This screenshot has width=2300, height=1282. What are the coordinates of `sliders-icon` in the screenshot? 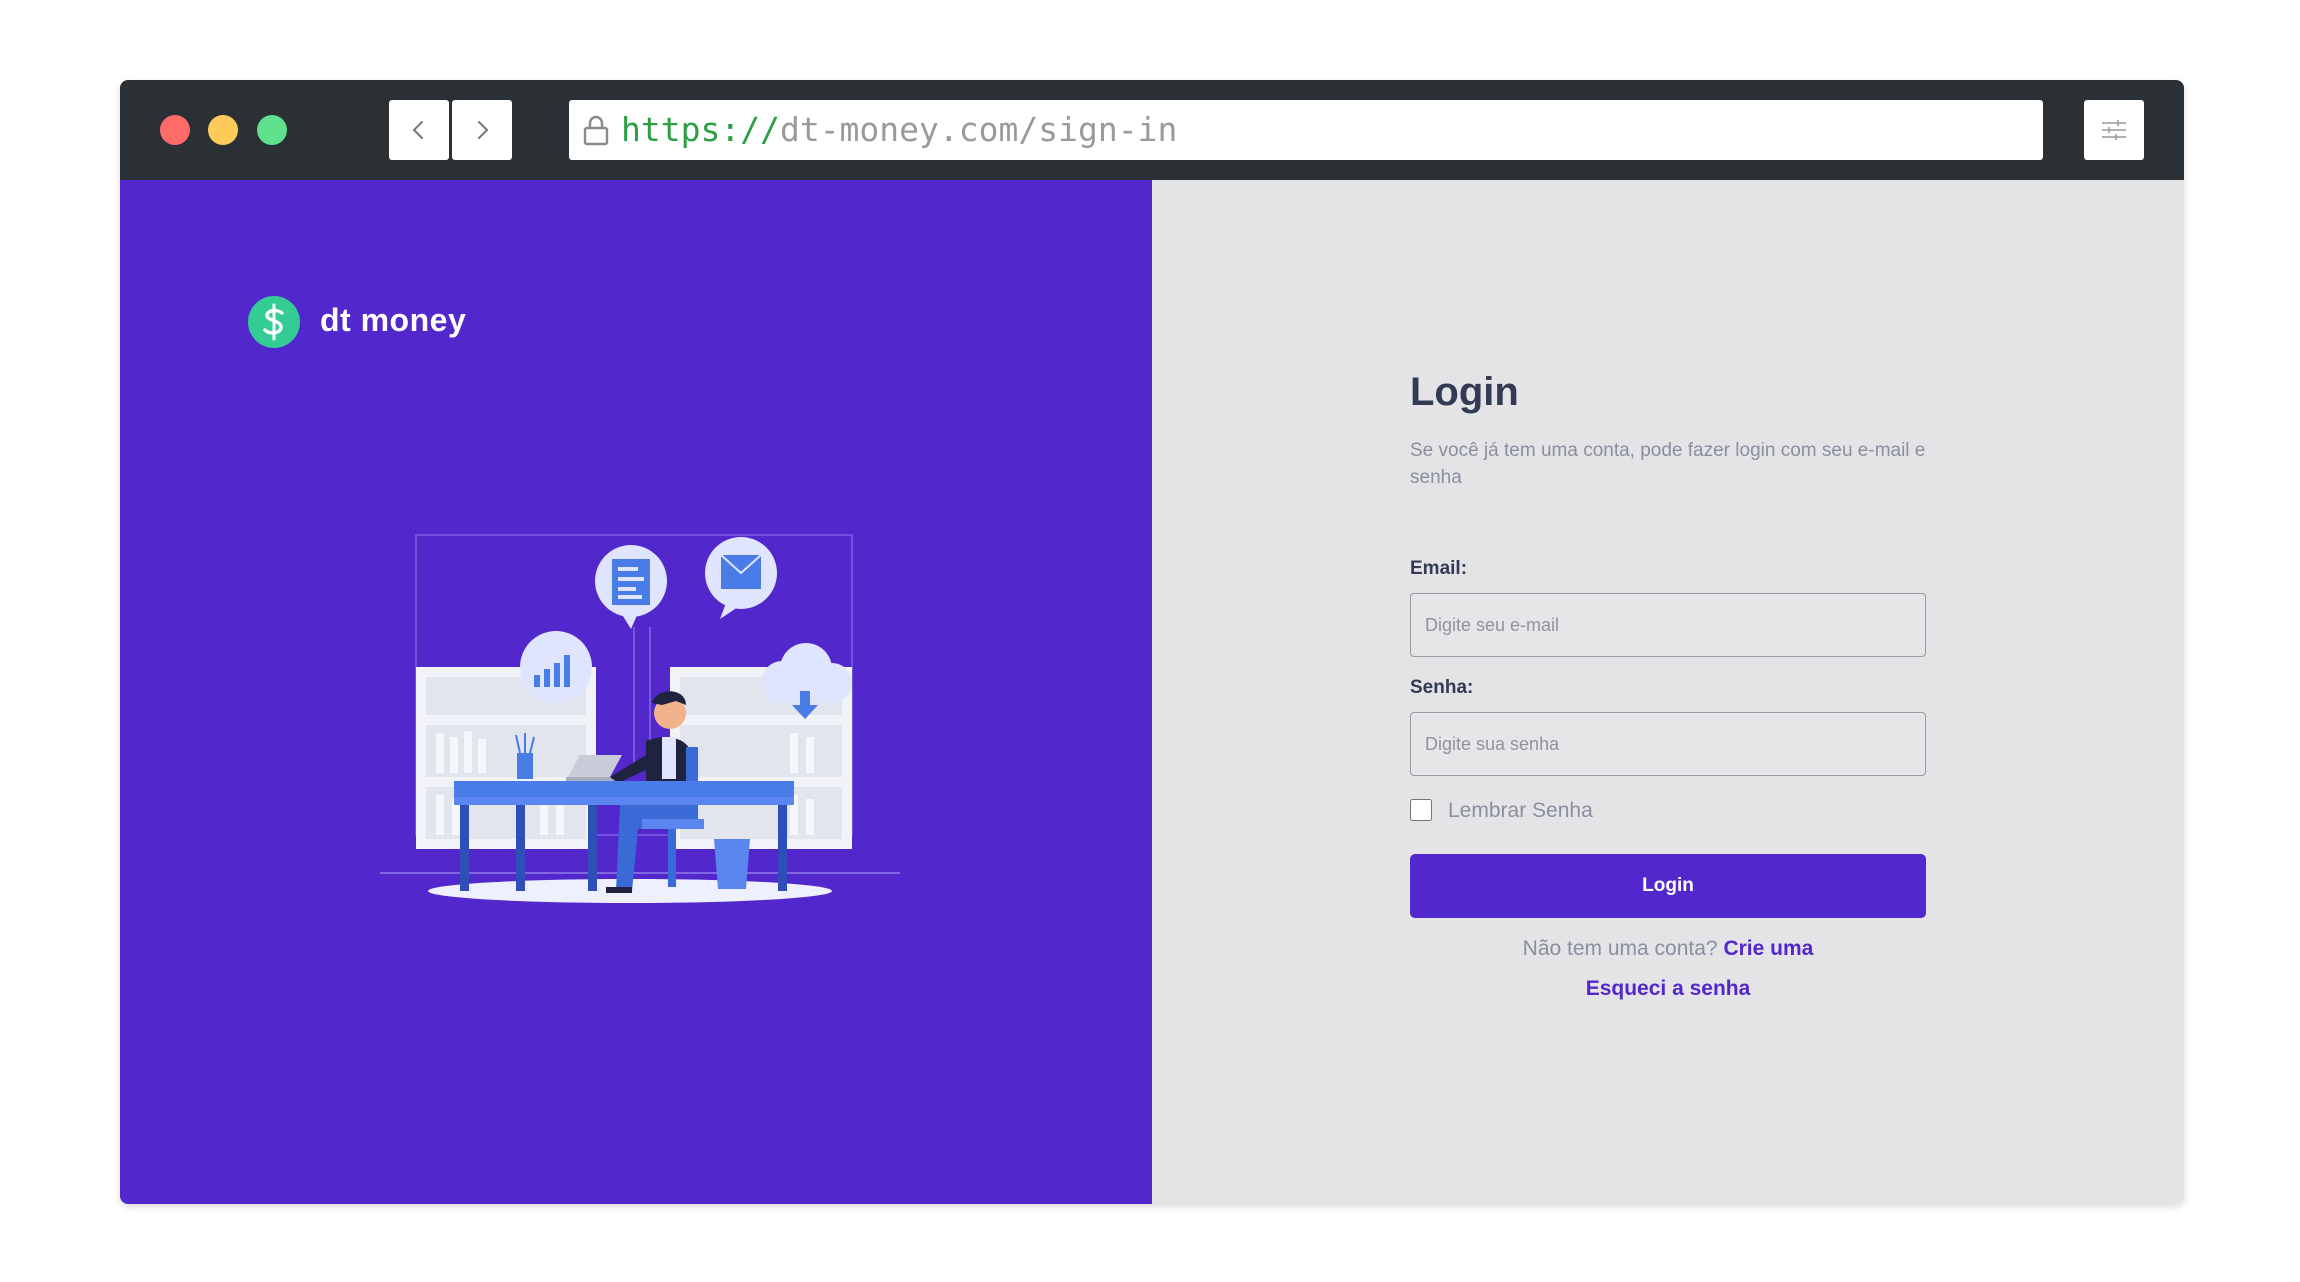 It's located at (2114, 130).